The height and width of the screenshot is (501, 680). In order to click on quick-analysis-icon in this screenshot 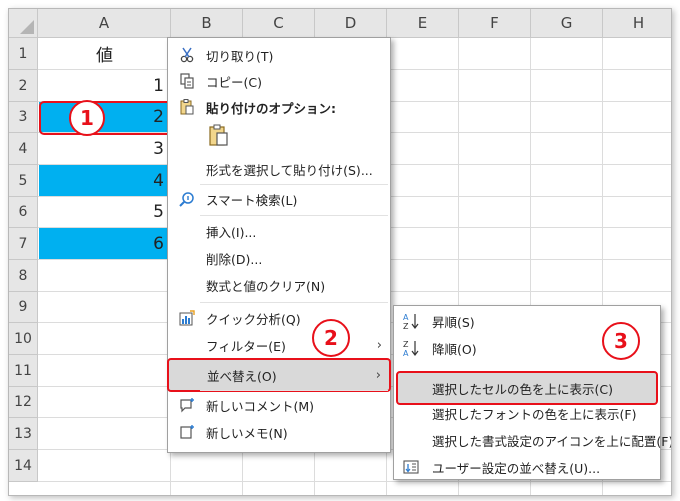, I will do `click(187, 318)`.